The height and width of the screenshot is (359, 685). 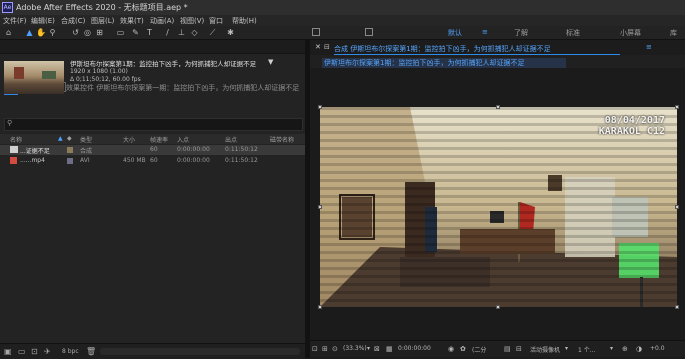 What do you see at coordinates (327, 47) in the screenshot?
I see `lock-icon: ⊟` at bounding box center [327, 47].